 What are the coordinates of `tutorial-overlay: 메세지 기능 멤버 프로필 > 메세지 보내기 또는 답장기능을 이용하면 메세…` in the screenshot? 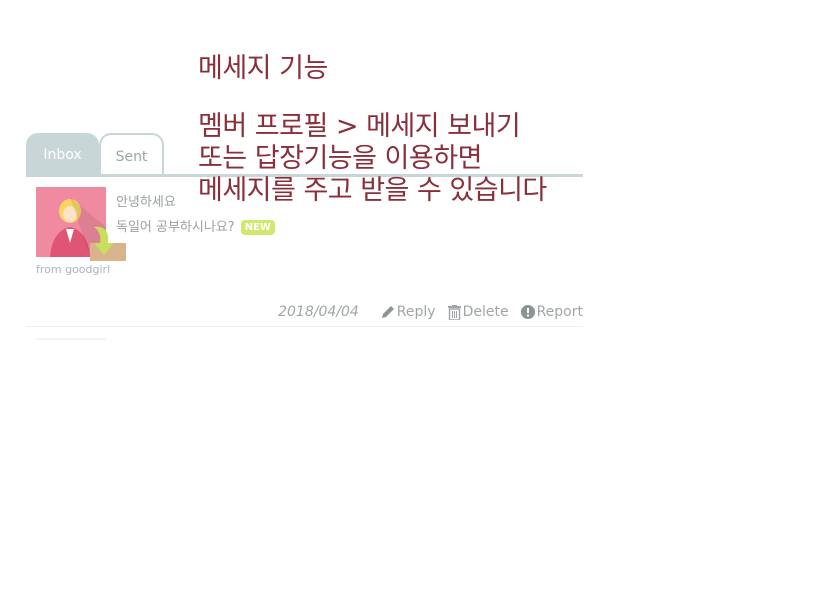 It's located at (372, 130).